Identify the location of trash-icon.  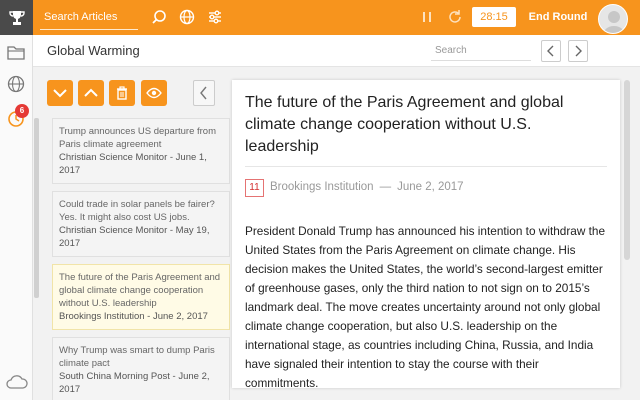
(122, 93).